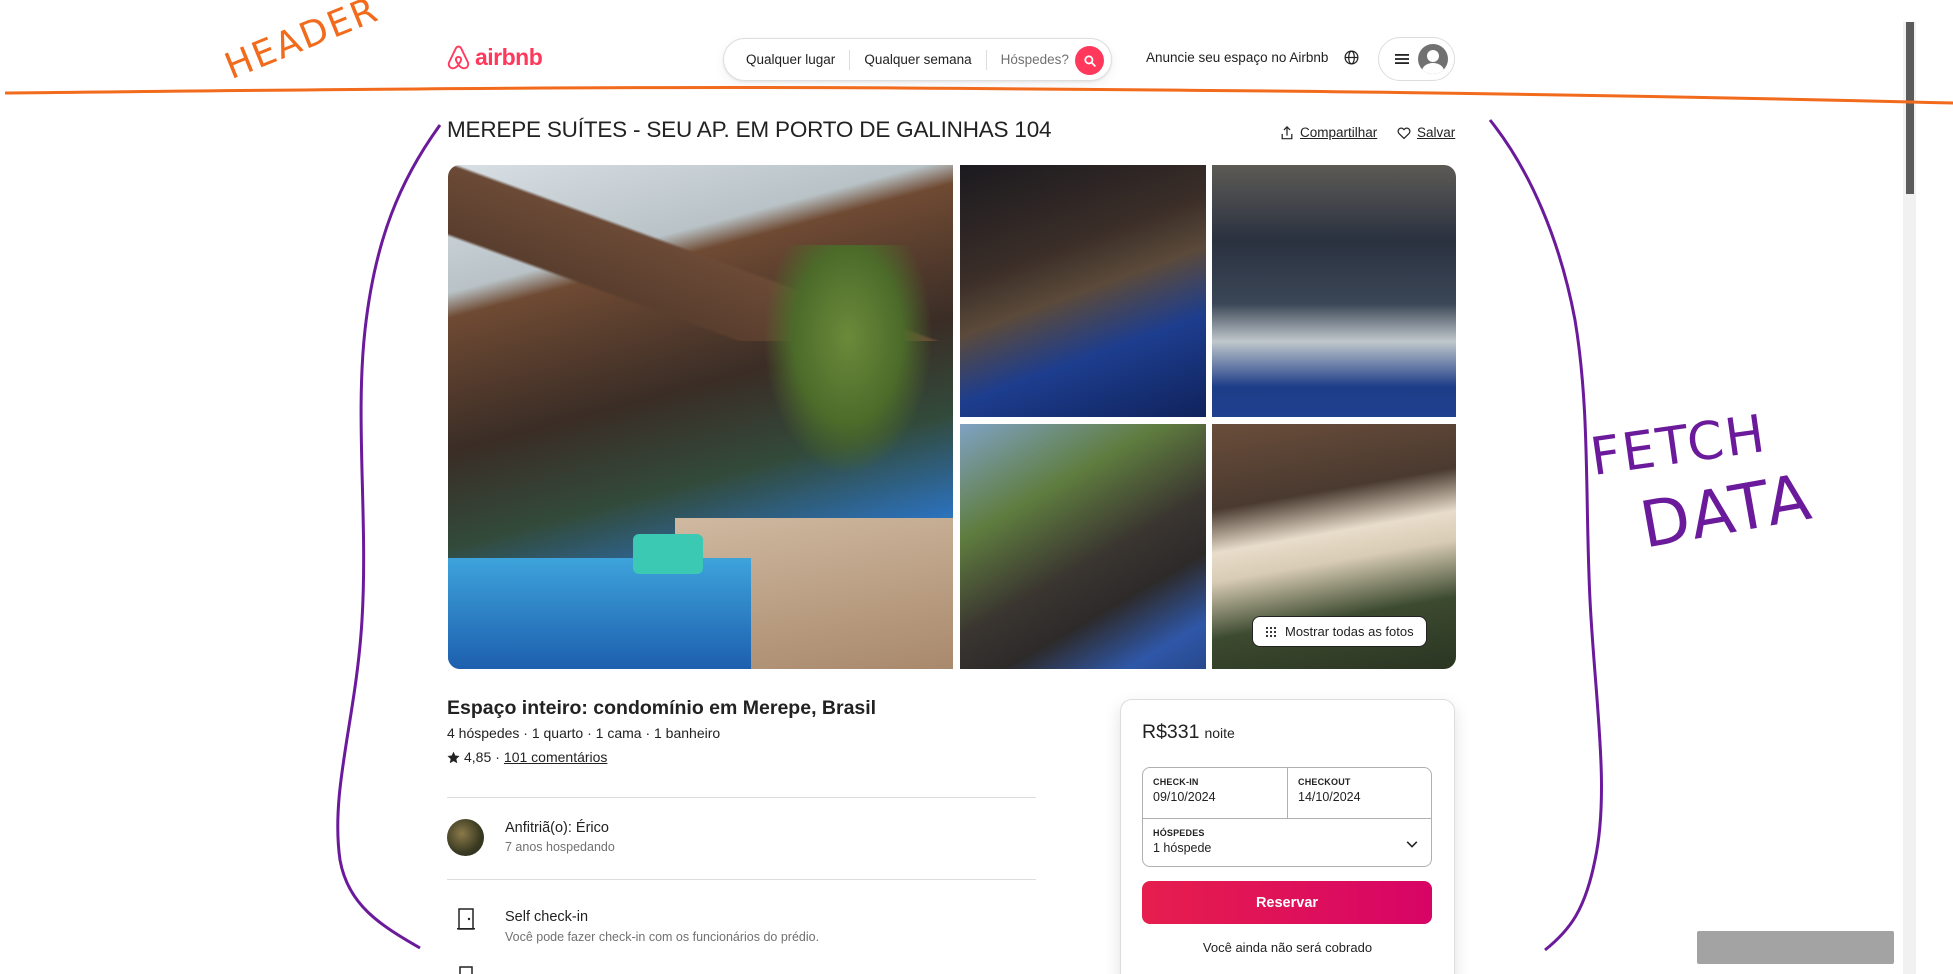  What do you see at coordinates (466, 968) in the screenshot?
I see `feature-icon` at bounding box center [466, 968].